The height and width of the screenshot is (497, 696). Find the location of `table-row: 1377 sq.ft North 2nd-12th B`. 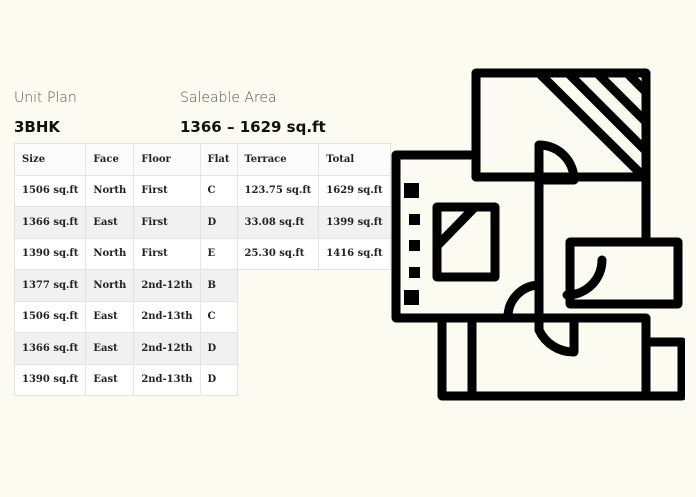

table-row: 1377 sq.ft North 2nd-12th B is located at coordinates (202, 285).